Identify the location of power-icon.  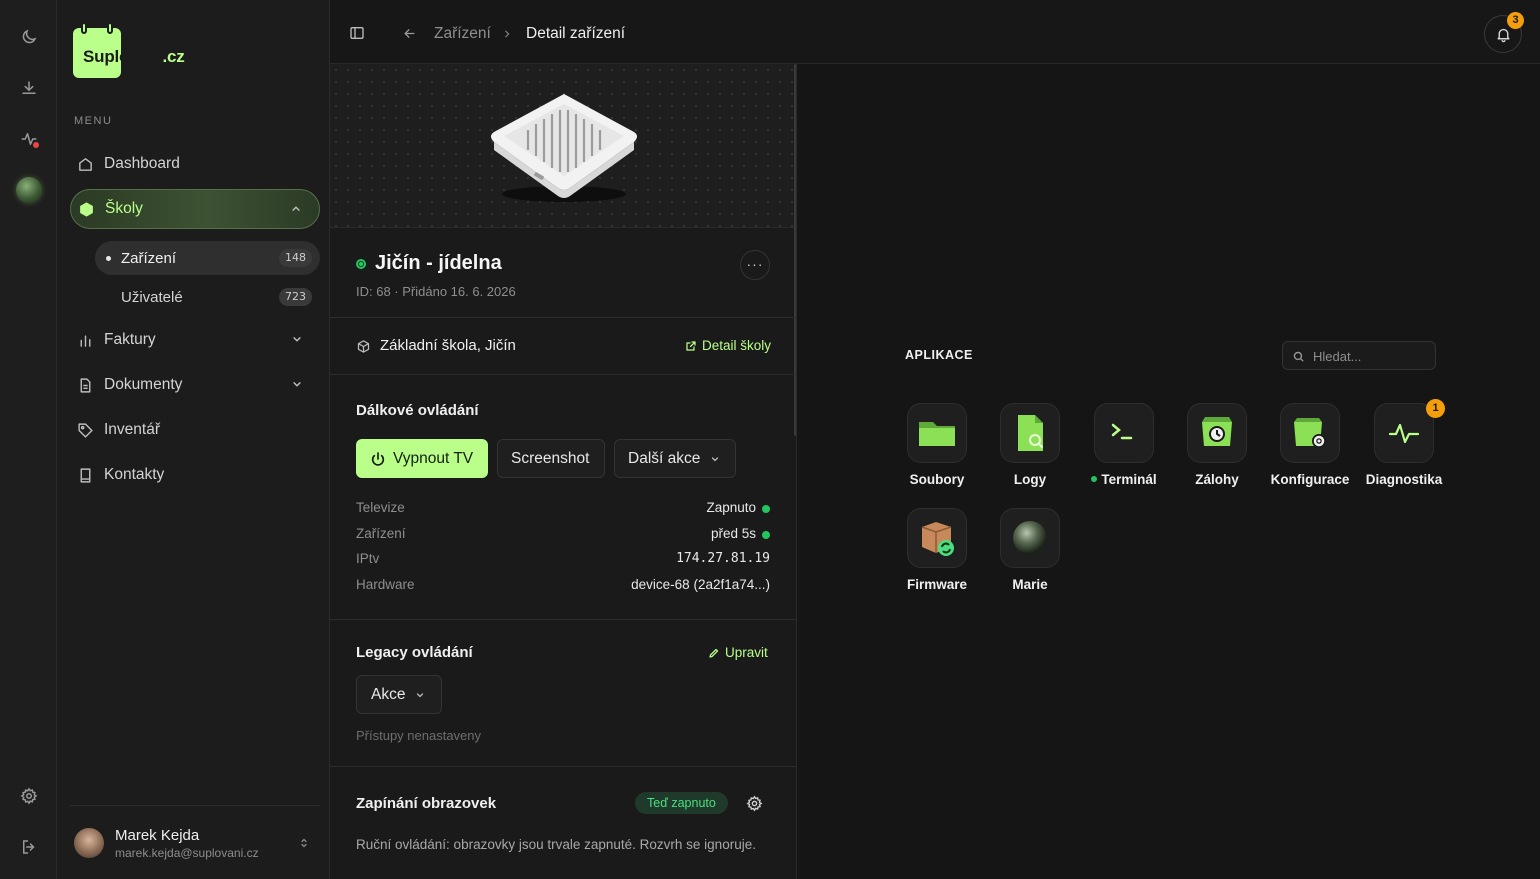
(378, 458).